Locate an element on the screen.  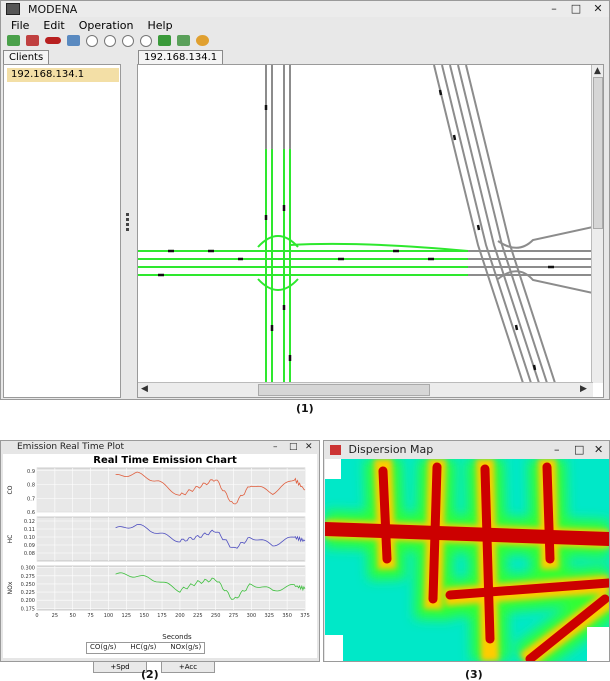
x-tick-label: 150 is located at coordinates (144, 616).